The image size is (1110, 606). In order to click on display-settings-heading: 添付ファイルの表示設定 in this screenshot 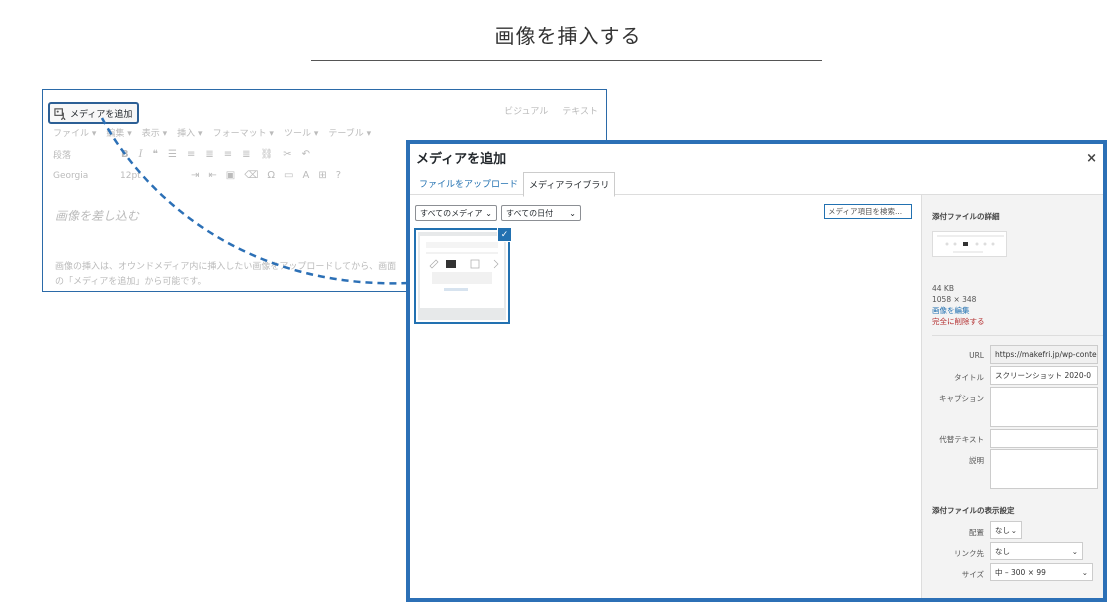, I will do `click(973, 510)`.